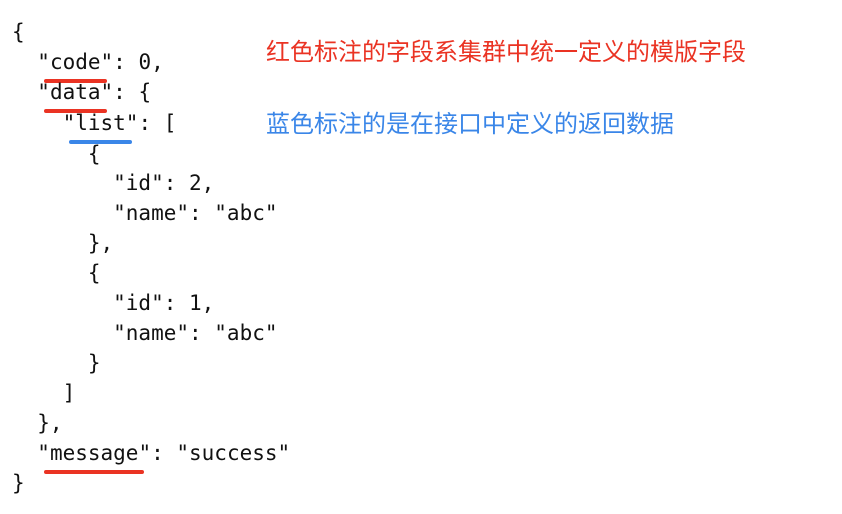  I want to click on code-text: "id": 1,, so click(113, 303).